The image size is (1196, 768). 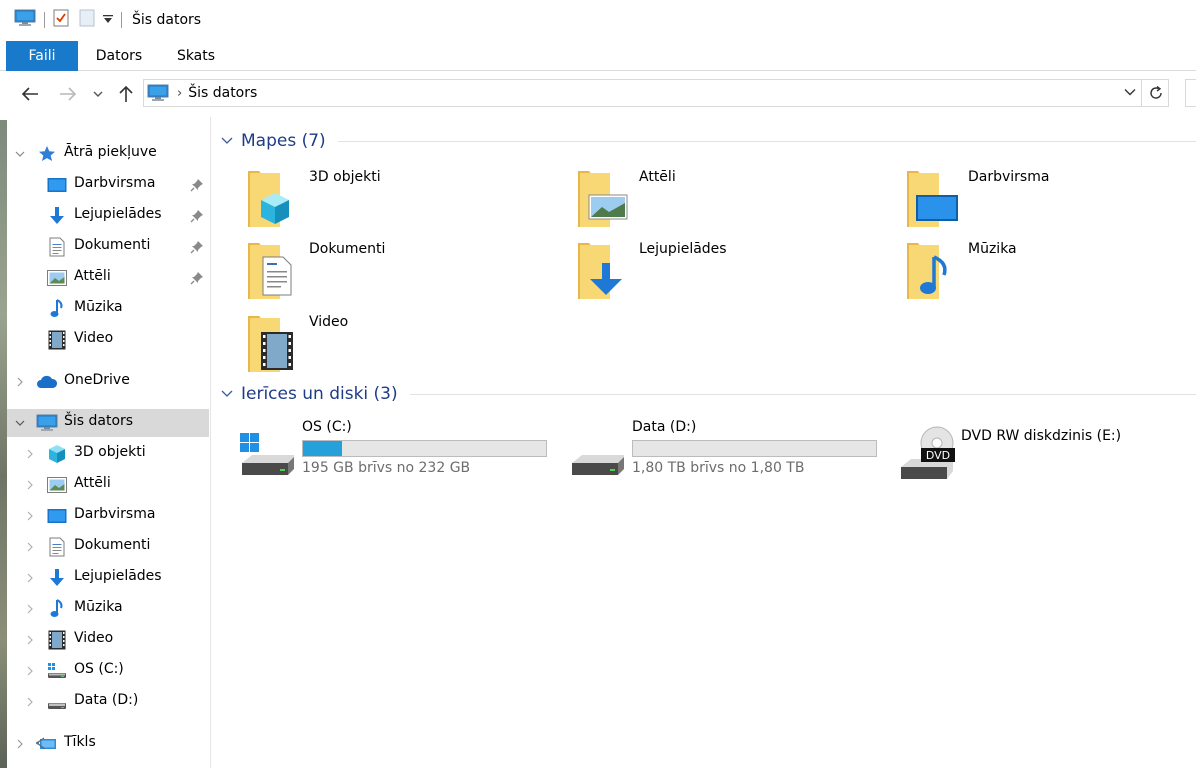 I want to click on drive-e-dvd: DVD DVD RW diskdzinis (E:), so click(x=1042, y=451).